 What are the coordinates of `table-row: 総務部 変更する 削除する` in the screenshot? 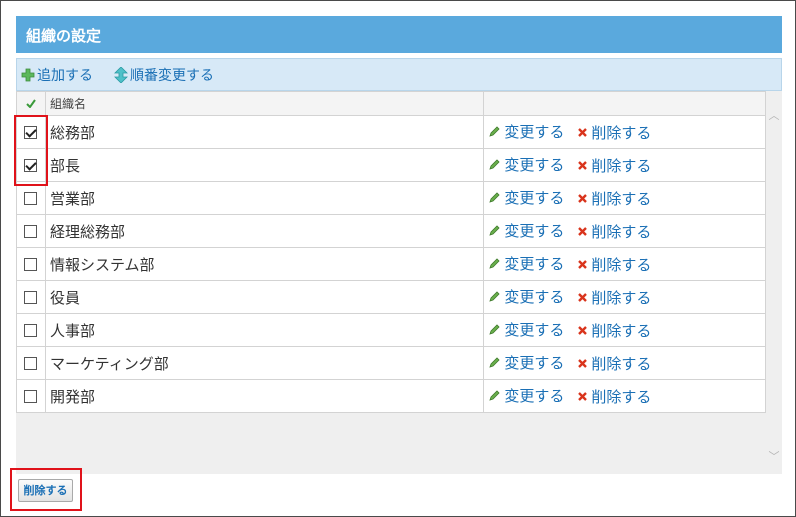 It's located at (391, 132).